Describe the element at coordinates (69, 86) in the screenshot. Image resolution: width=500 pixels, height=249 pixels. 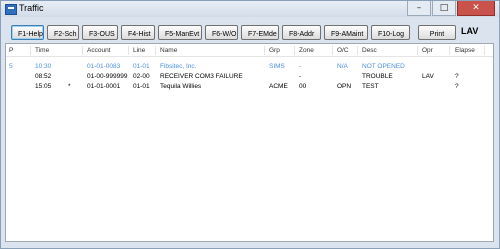
I see `cell-mark: *` at that location.